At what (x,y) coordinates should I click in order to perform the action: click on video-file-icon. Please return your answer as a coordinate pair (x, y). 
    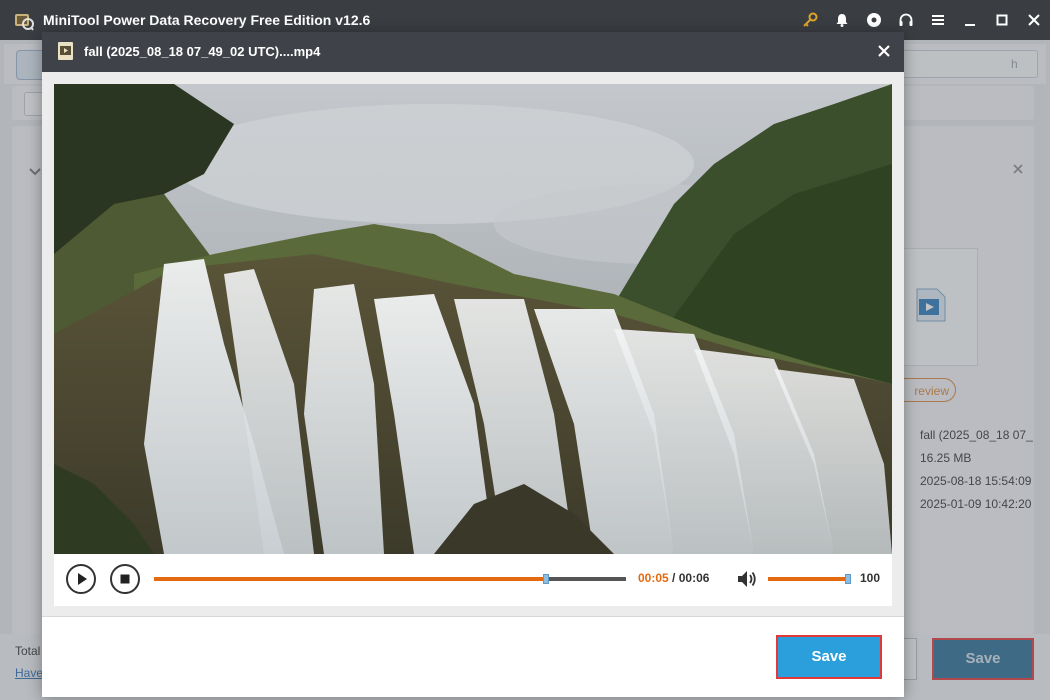
    Looking at the image, I should click on (66, 53).